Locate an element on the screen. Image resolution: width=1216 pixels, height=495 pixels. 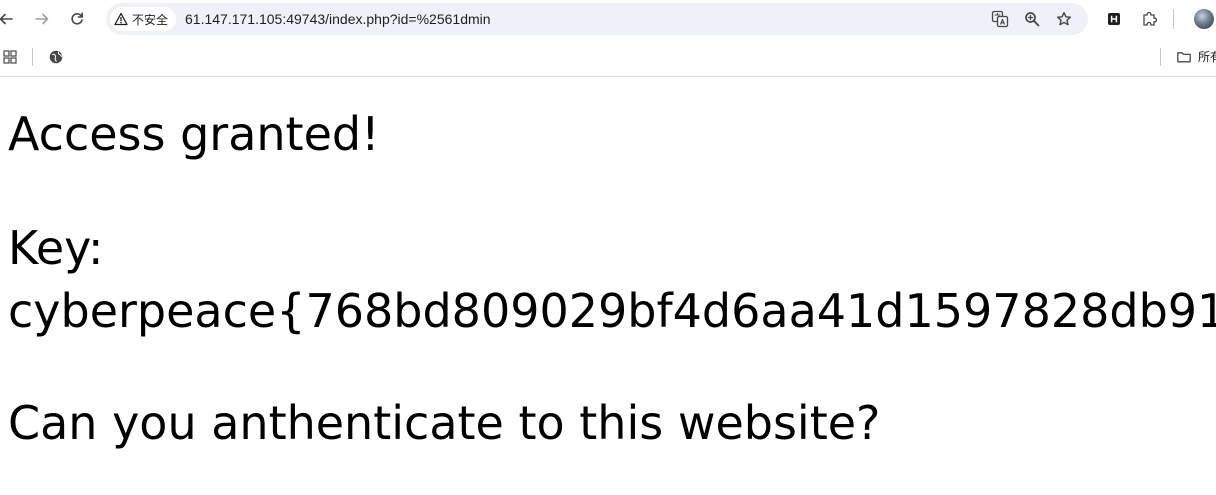
authenticate-prompt-text: Can you anthenticate to this website? is located at coordinates (444, 423).